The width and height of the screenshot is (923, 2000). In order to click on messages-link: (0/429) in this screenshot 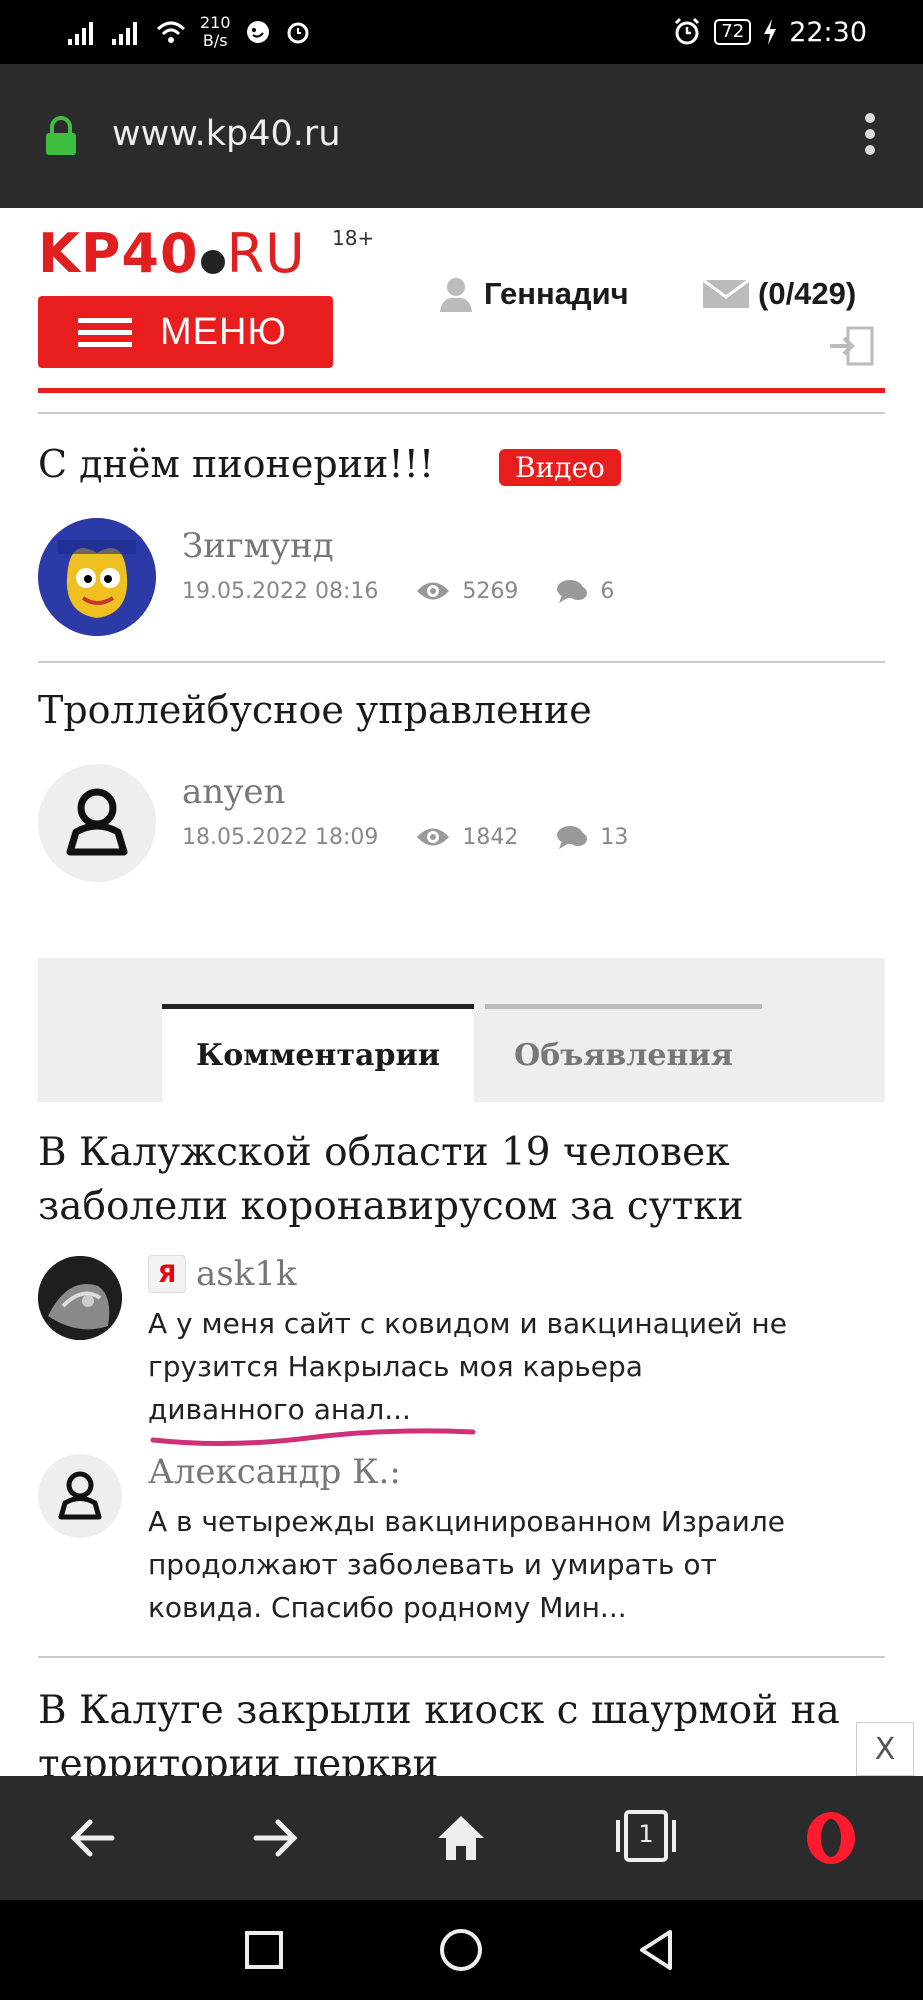, I will do `click(779, 294)`.